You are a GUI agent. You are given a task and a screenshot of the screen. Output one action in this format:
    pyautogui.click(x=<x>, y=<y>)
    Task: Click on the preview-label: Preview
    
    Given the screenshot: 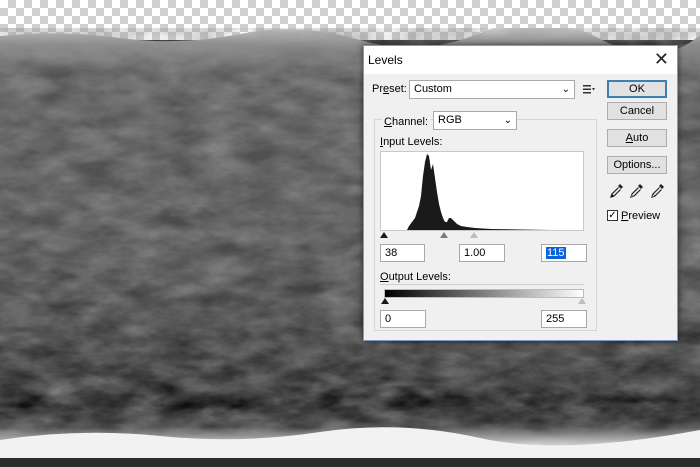 What is the action you would take?
    pyautogui.click(x=640, y=216)
    